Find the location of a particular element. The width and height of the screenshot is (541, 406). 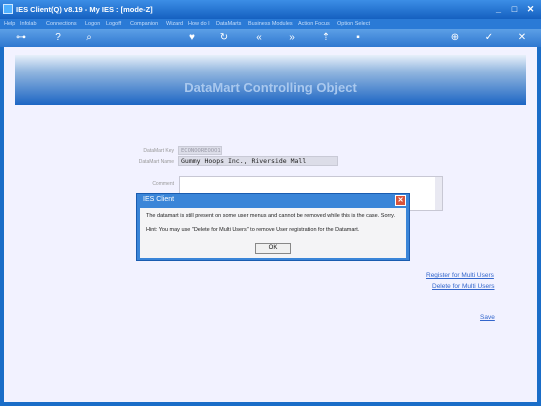

menu-infolab: Infolab is located at coordinates (28, 24).